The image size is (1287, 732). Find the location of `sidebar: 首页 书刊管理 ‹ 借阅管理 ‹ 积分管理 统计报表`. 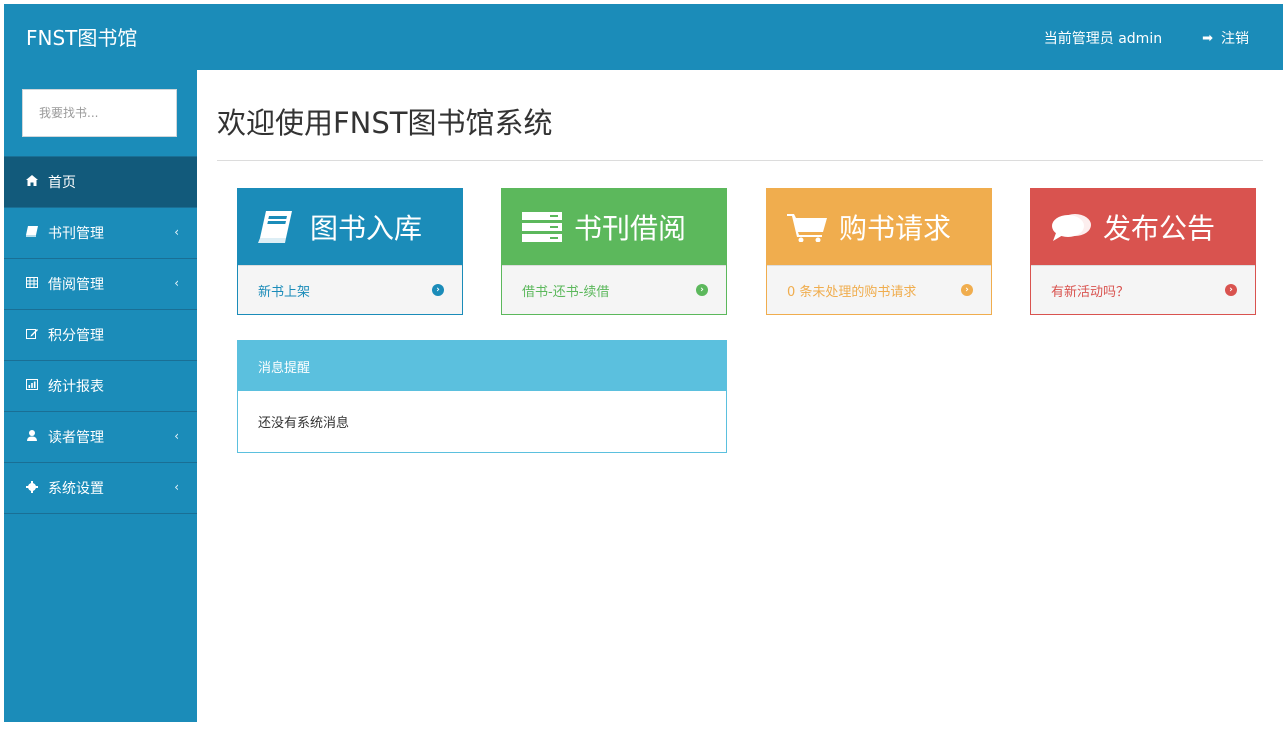

sidebar: 首页 书刊管理 ‹ 借阅管理 ‹ 积分管理 统计报表 is located at coordinates (100, 396).